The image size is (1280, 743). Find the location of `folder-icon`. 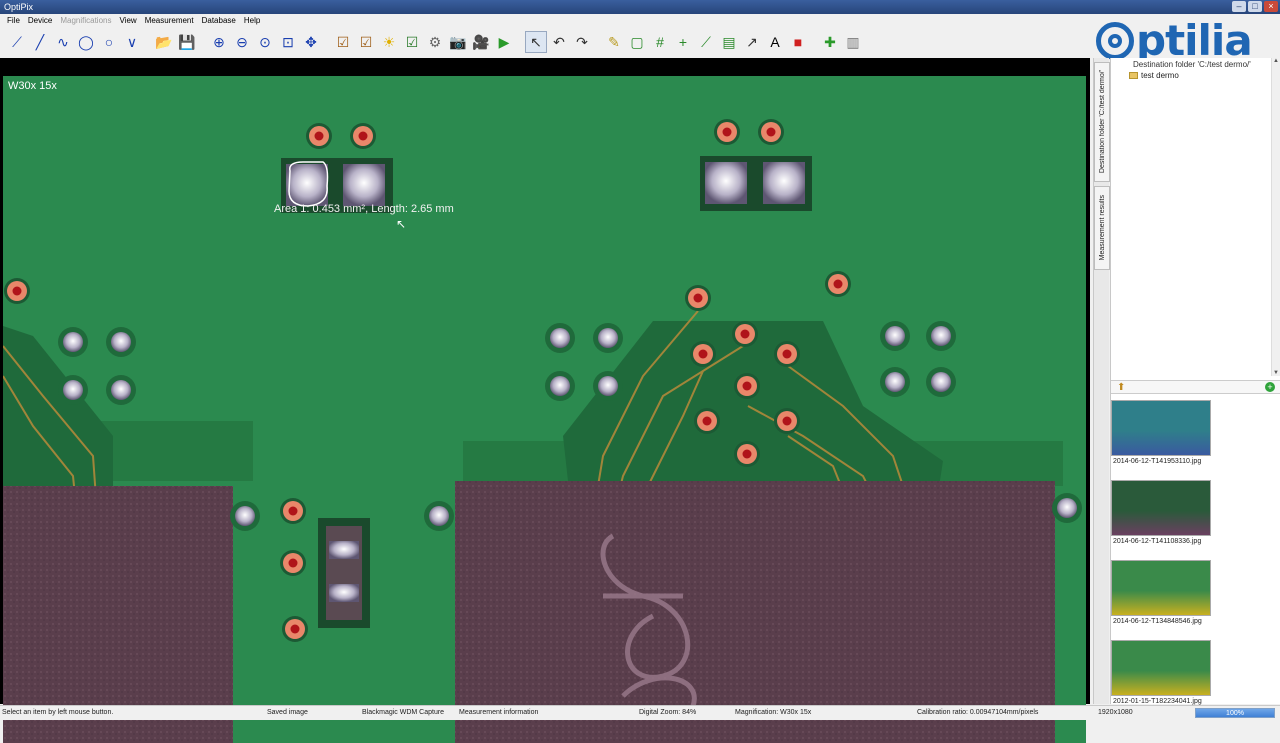

folder-icon is located at coordinates (1133, 75).